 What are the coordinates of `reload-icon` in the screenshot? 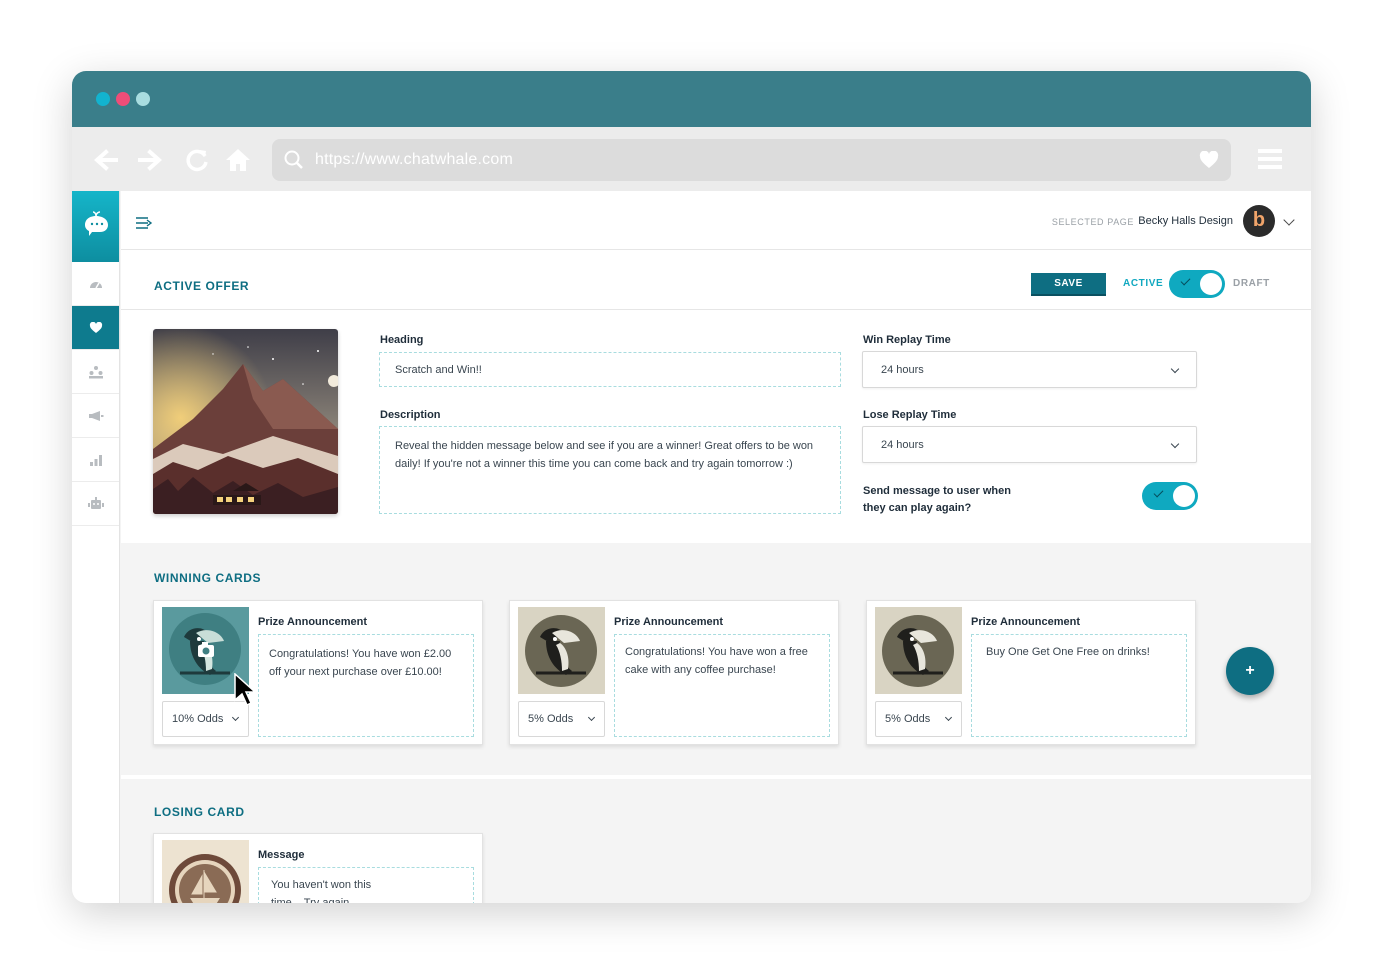 It's located at (197, 160).